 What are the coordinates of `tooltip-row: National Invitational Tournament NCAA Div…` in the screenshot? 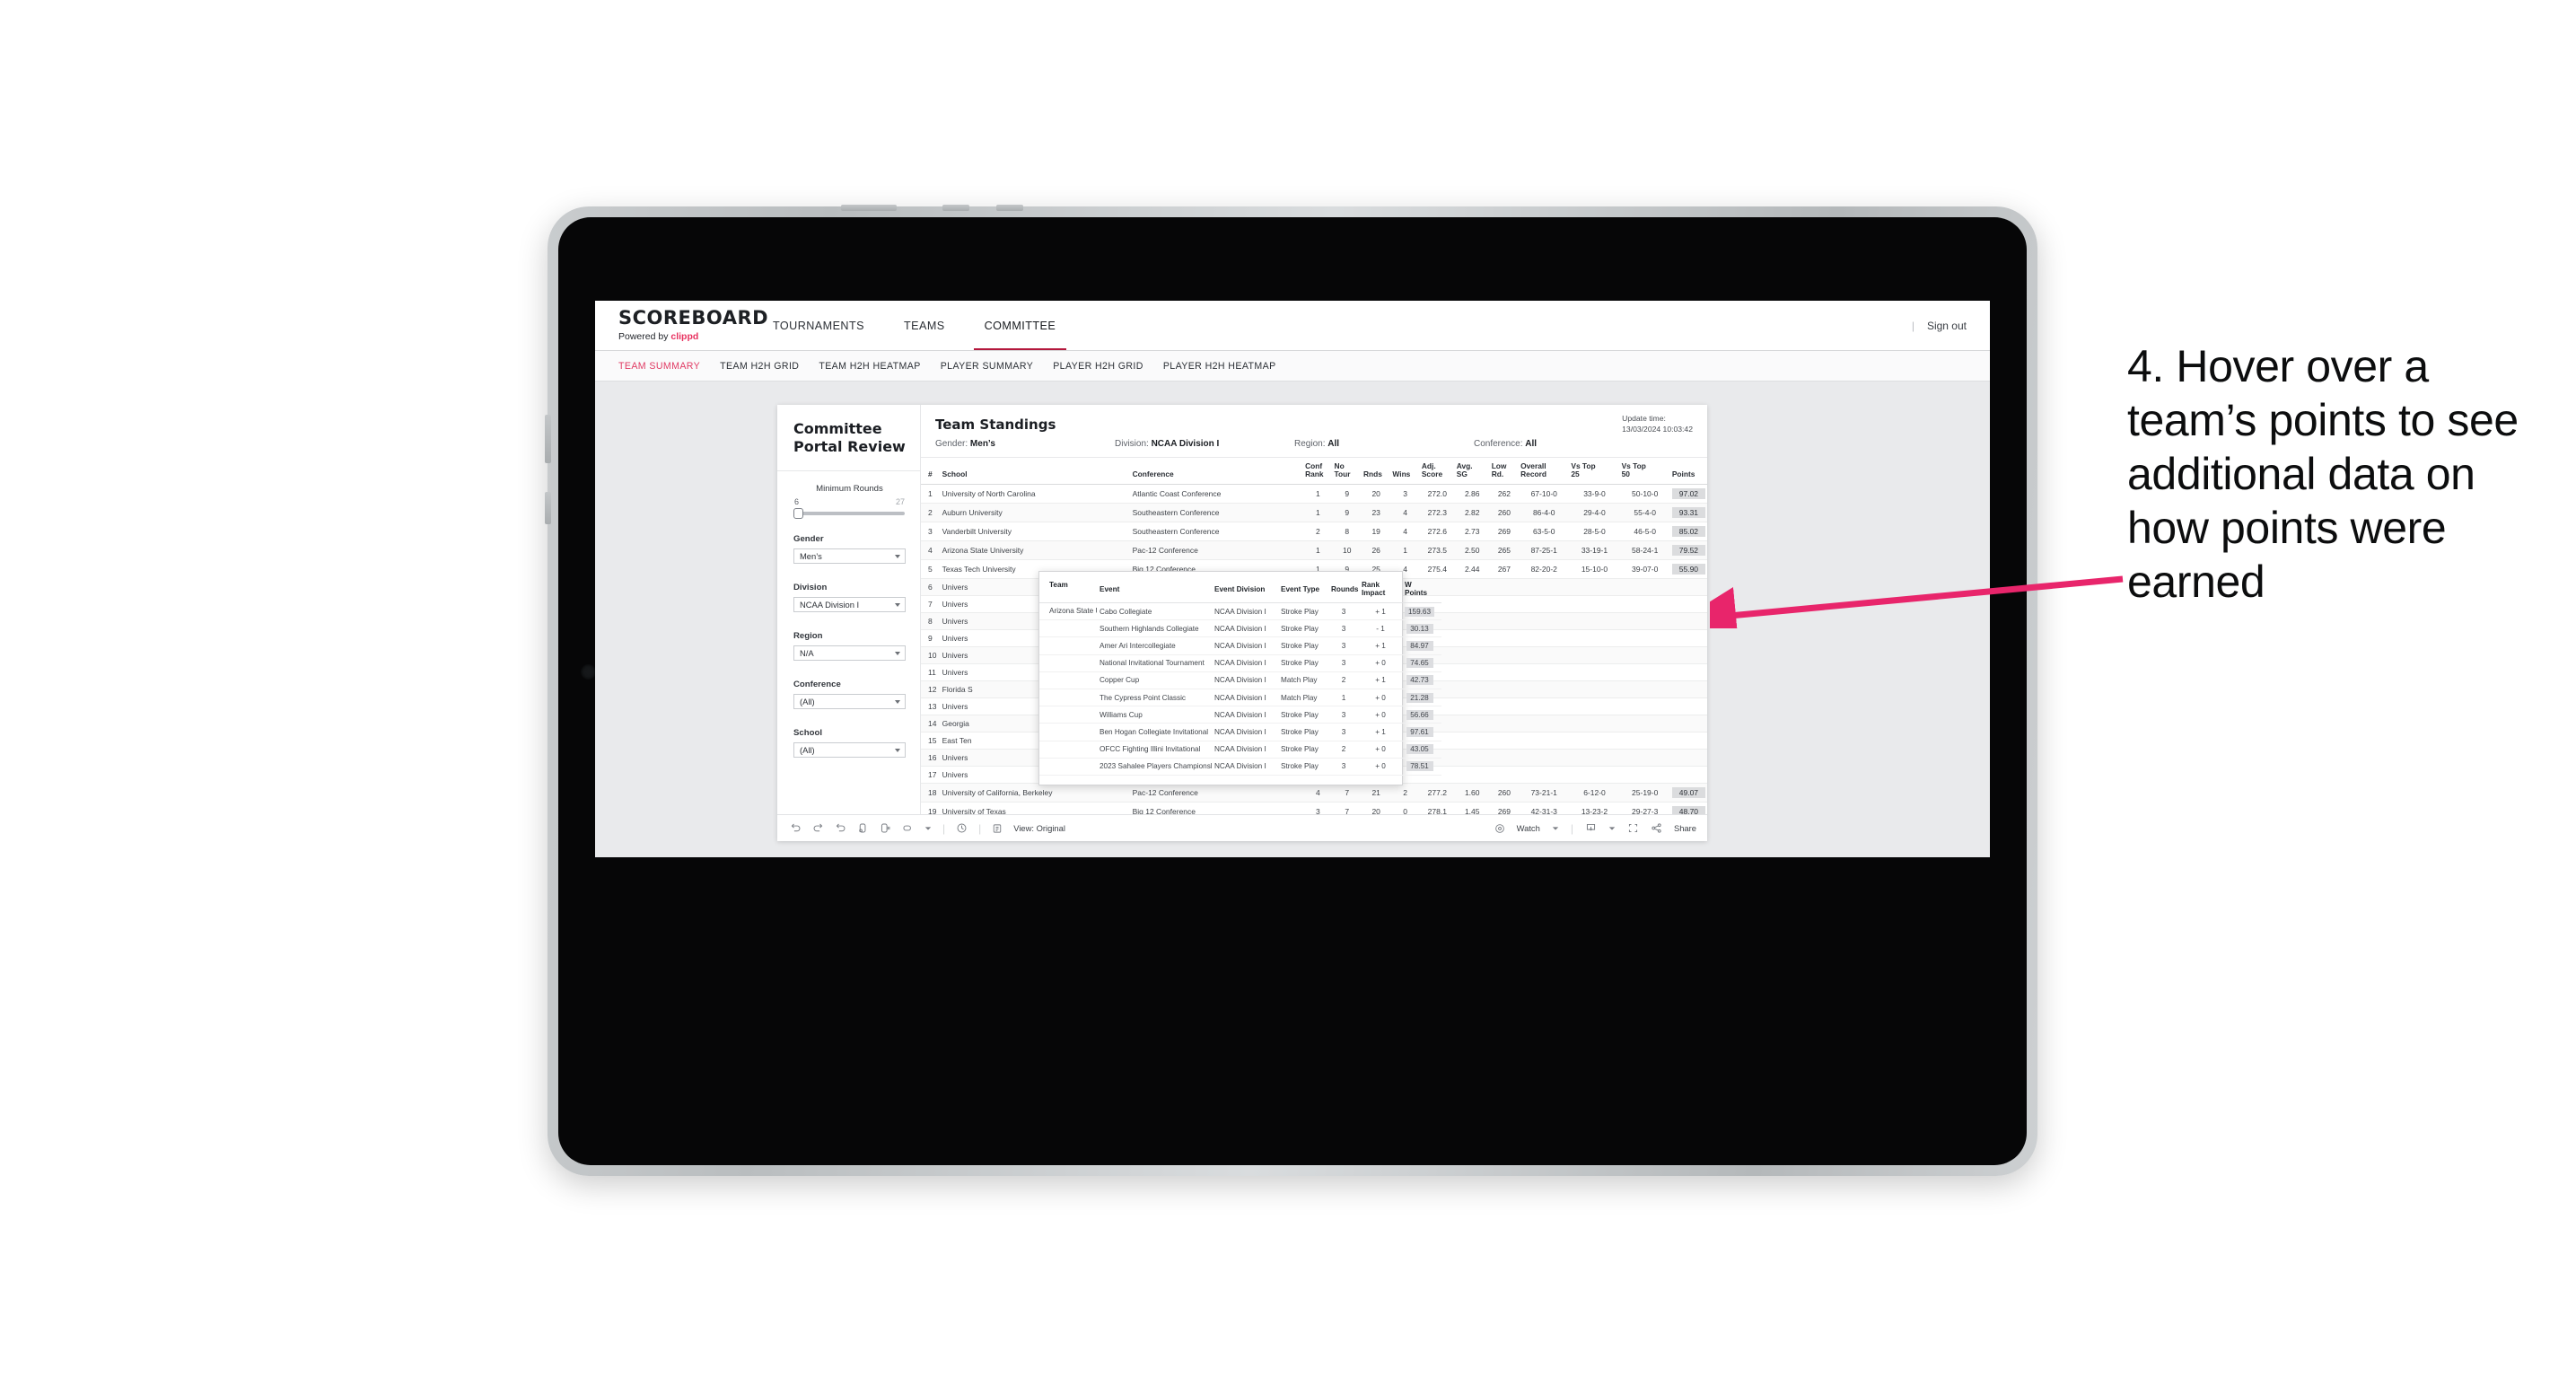 It's located at (1240, 663).